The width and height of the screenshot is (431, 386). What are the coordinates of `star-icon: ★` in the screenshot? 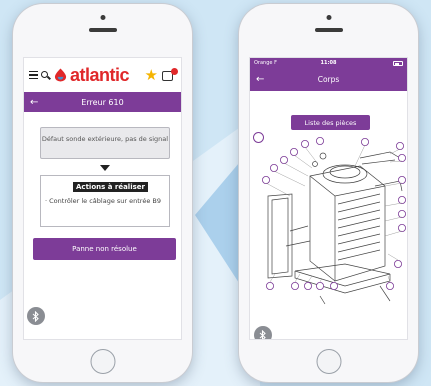 It's located at (151, 75).